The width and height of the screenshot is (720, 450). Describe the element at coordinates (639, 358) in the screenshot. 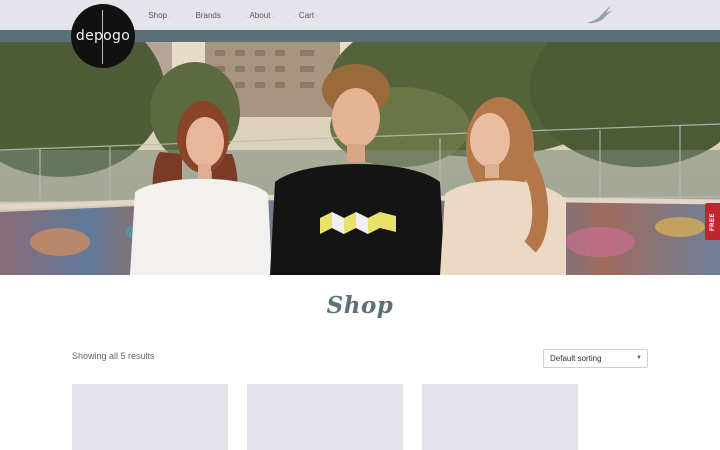

I see `chevron-down-icon: ▼` at that location.